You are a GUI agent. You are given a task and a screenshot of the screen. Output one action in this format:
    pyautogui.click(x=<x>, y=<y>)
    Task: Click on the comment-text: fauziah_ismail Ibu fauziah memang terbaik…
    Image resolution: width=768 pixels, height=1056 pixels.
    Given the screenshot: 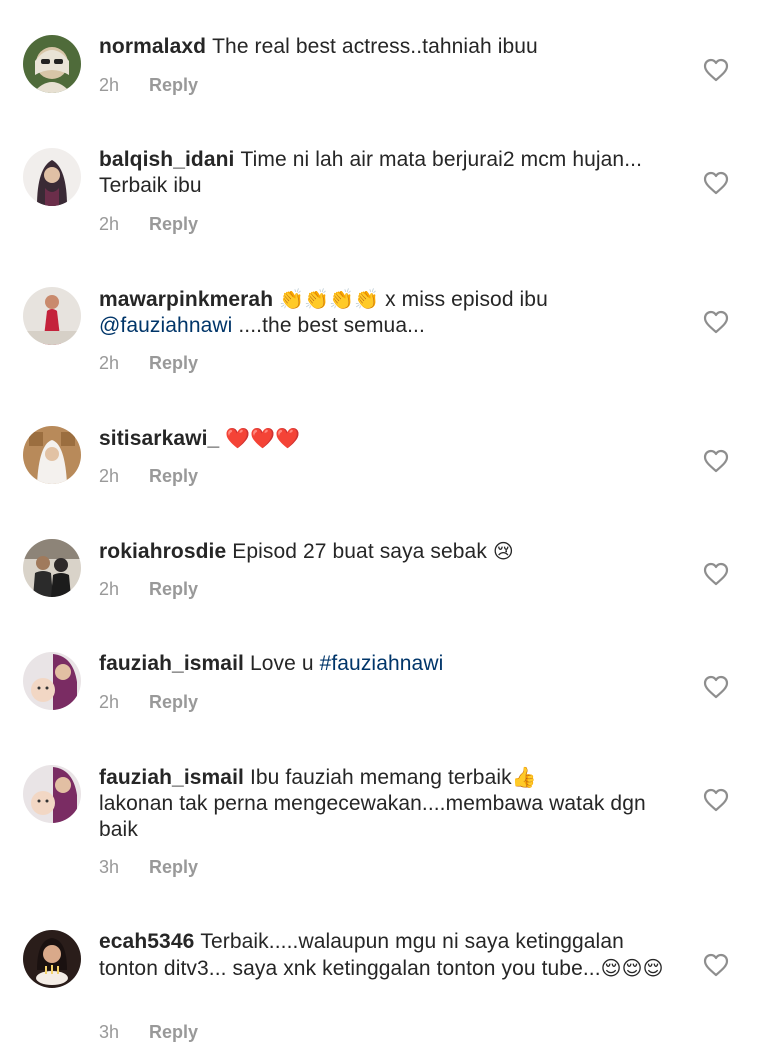 What is the action you would take?
    pyautogui.click(x=384, y=803)
    